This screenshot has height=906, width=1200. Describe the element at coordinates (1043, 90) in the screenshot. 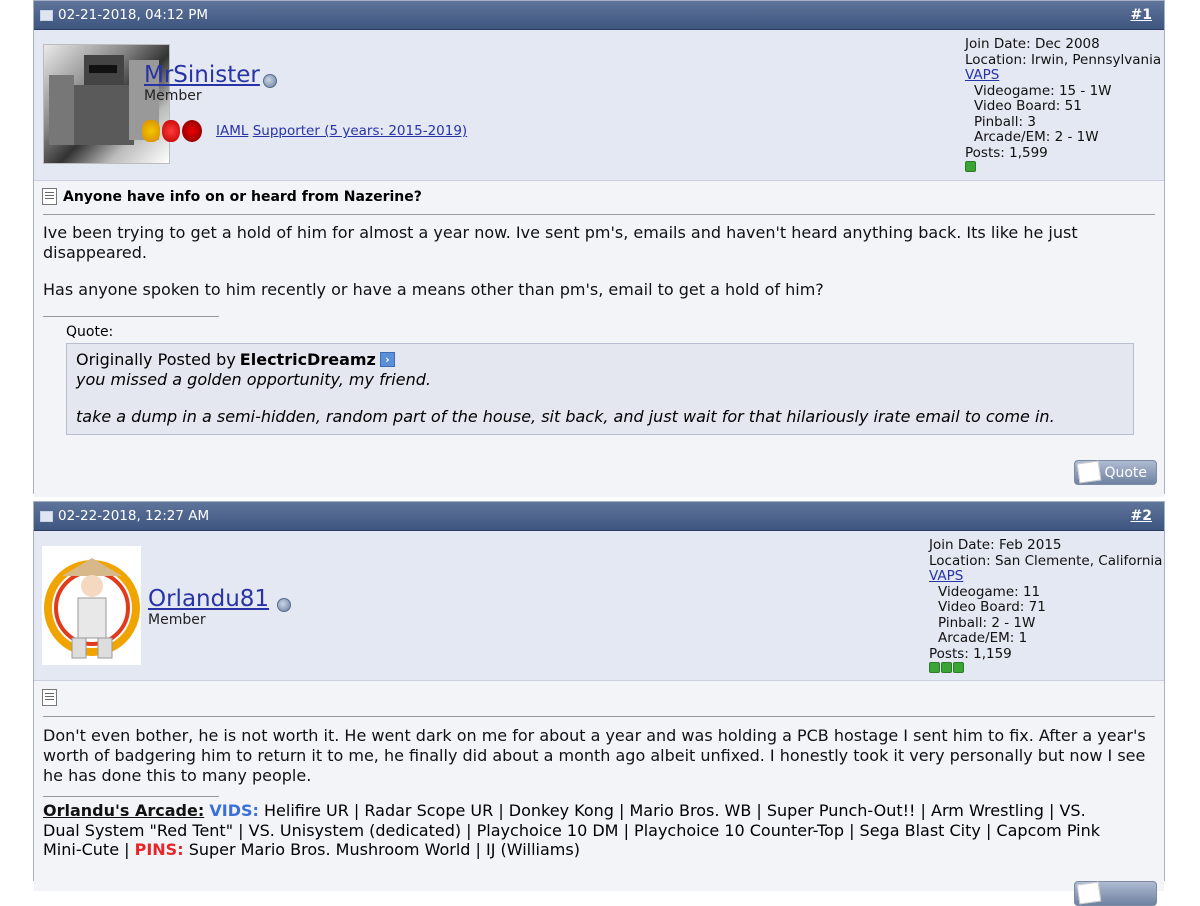

I see `stat-videogame: Videogame: 15 - 1W` at that location.